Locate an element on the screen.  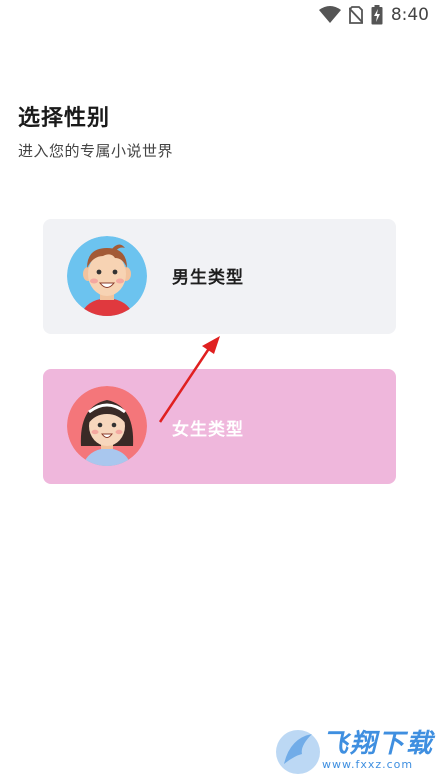
status-time: 8:40 is located at coordinates (409, 15).